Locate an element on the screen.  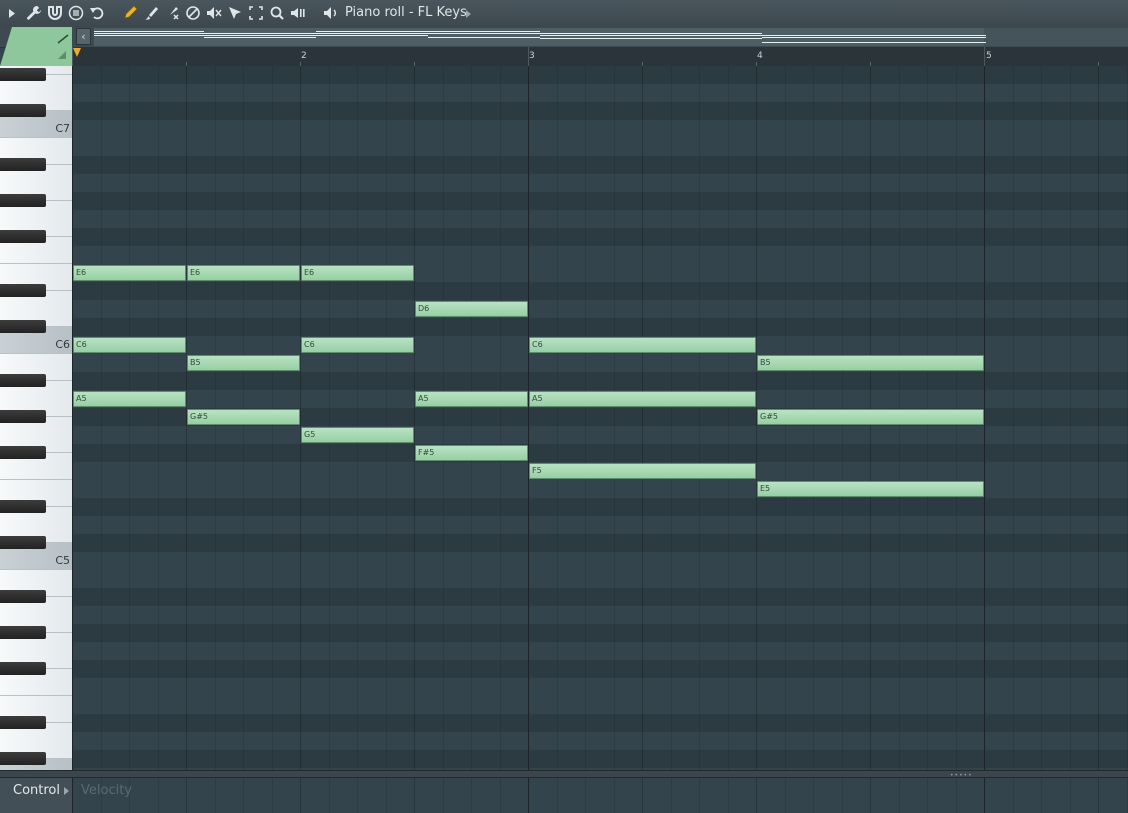
piano-keyboard: C7 C6 C5 is located at coordinates (36, 418).